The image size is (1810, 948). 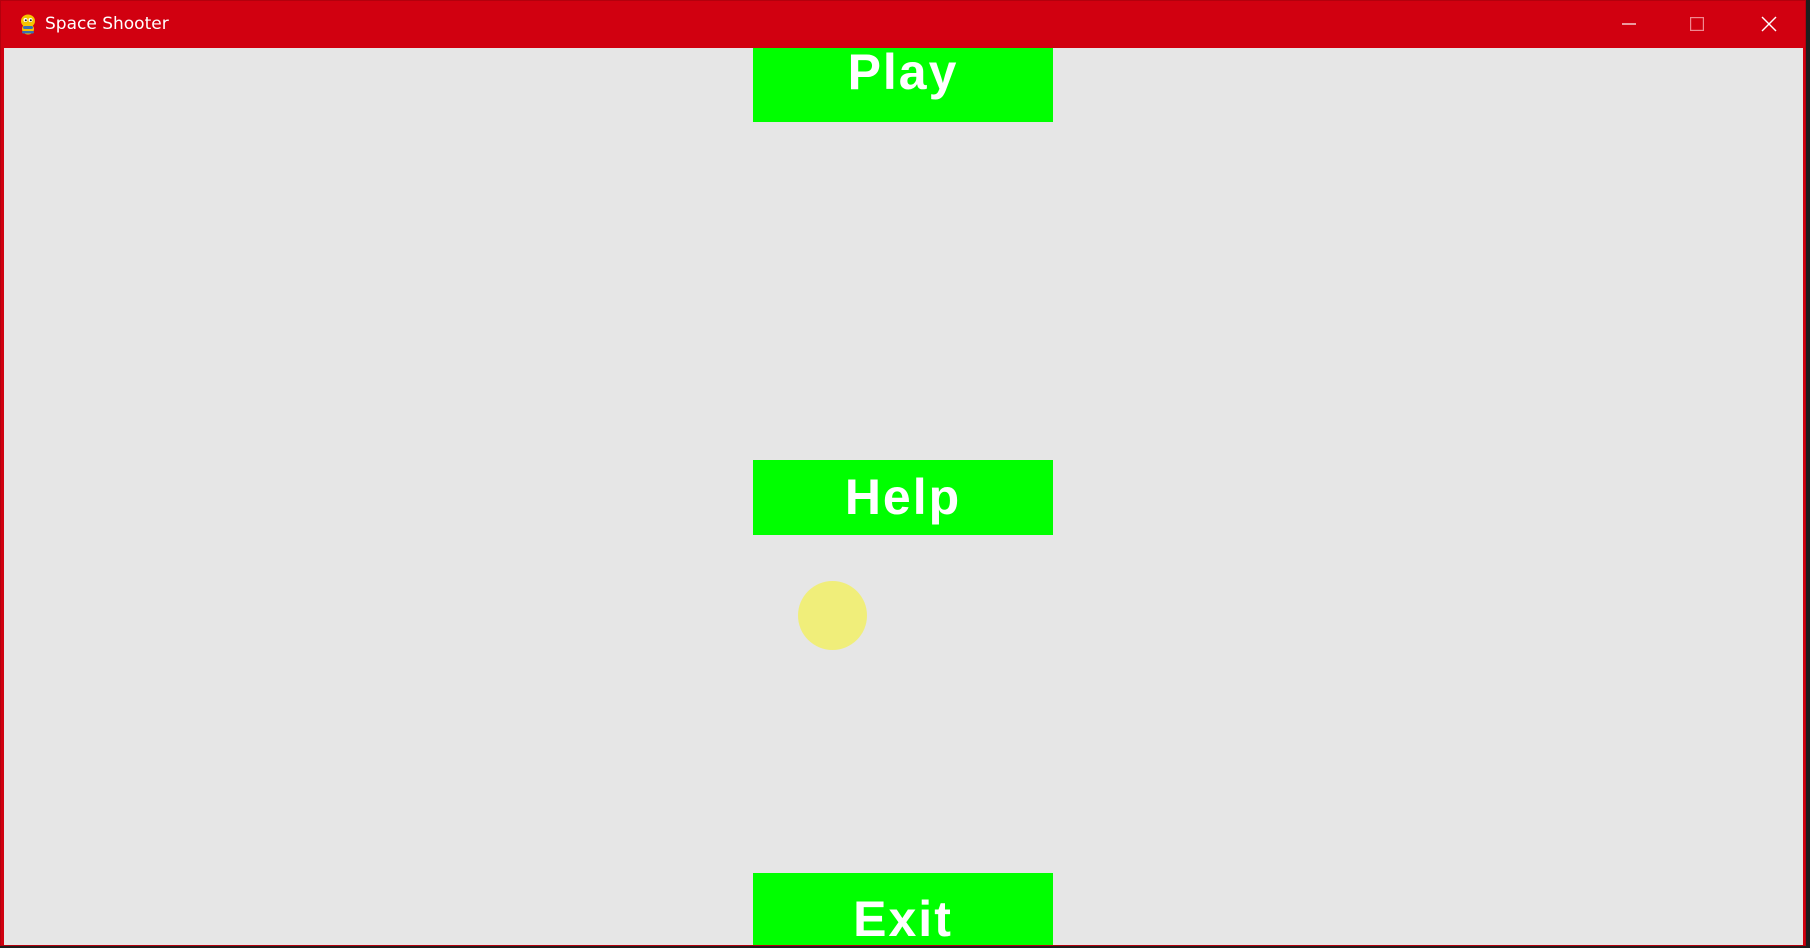 I want to click on maximize-button, so click(x=1697, y=24).